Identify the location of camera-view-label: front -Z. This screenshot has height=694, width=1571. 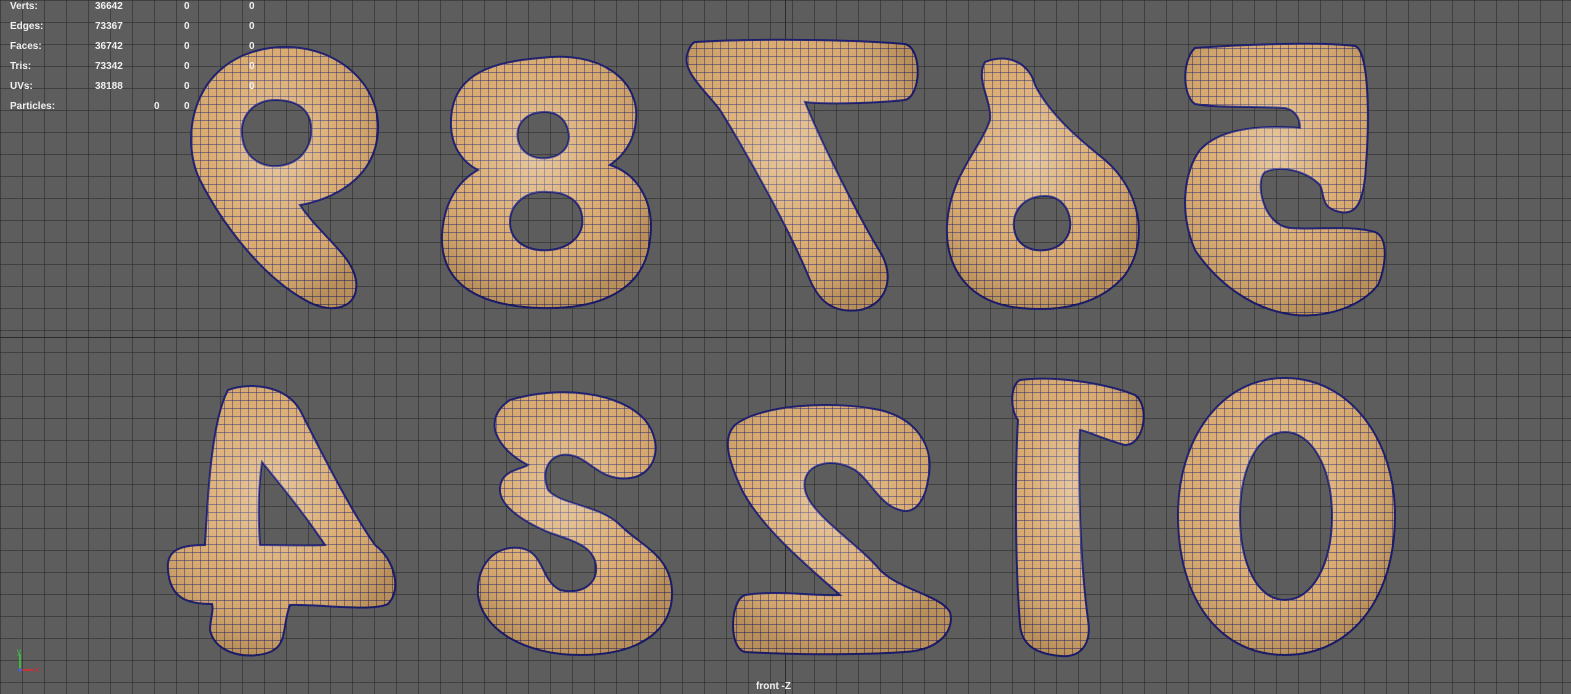
(773, 686).